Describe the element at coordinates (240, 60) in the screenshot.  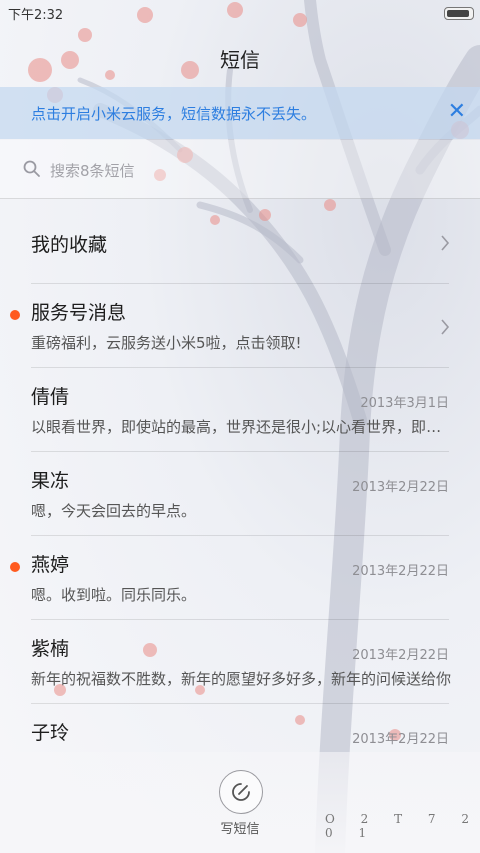
I see `page-title: 短信` at that location.